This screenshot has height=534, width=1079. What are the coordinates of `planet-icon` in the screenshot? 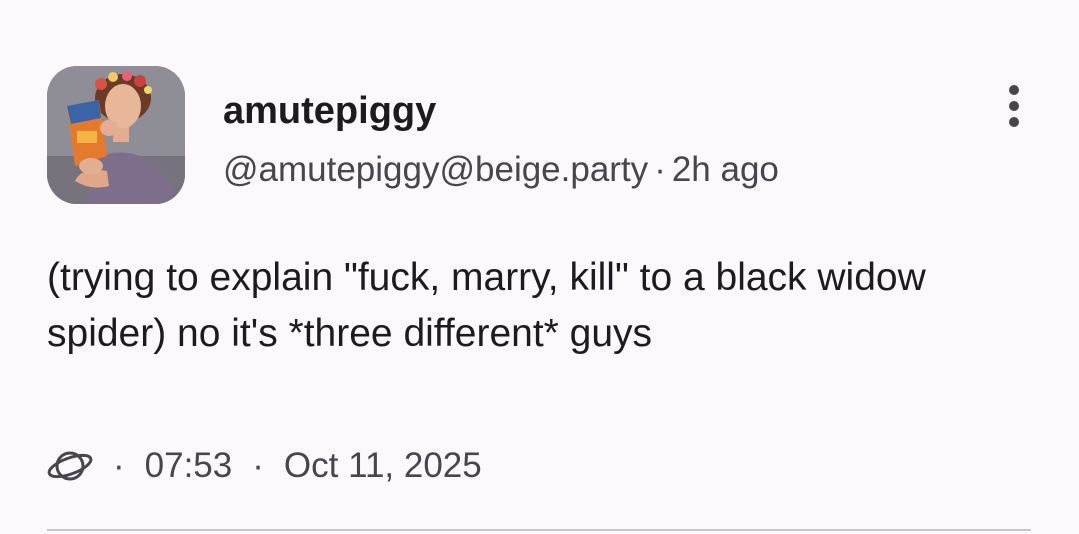 It's located at (70, 466).